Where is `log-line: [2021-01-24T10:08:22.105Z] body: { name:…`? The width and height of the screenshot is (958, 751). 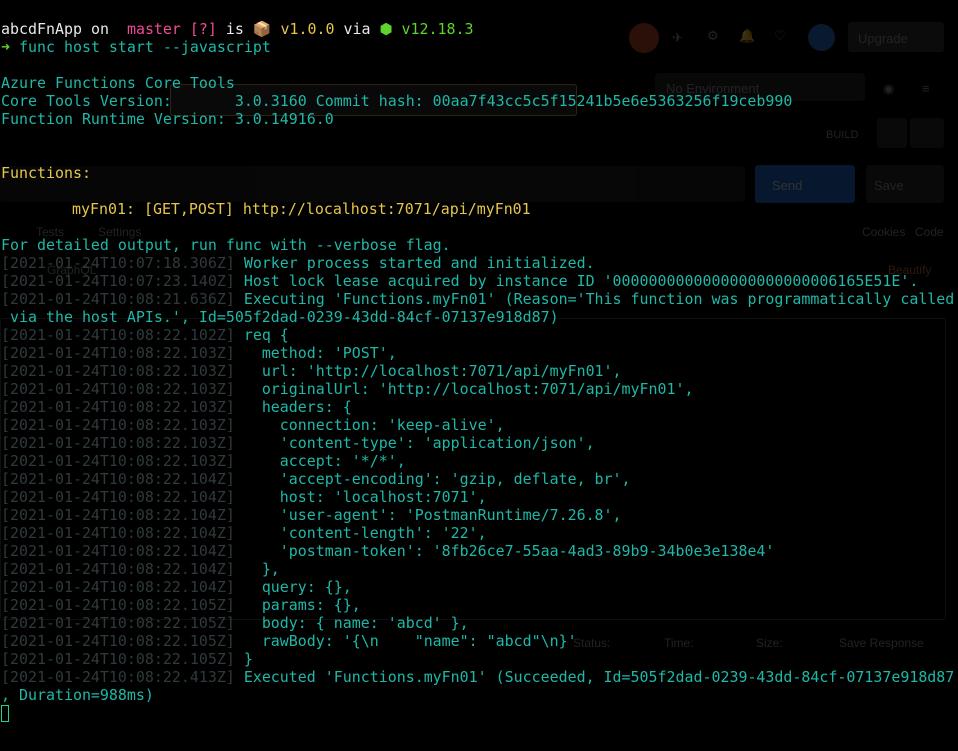
log-line: [2021-01-24T10:08:22.105Z] body: { name:… is located at coordinates (235, 623).